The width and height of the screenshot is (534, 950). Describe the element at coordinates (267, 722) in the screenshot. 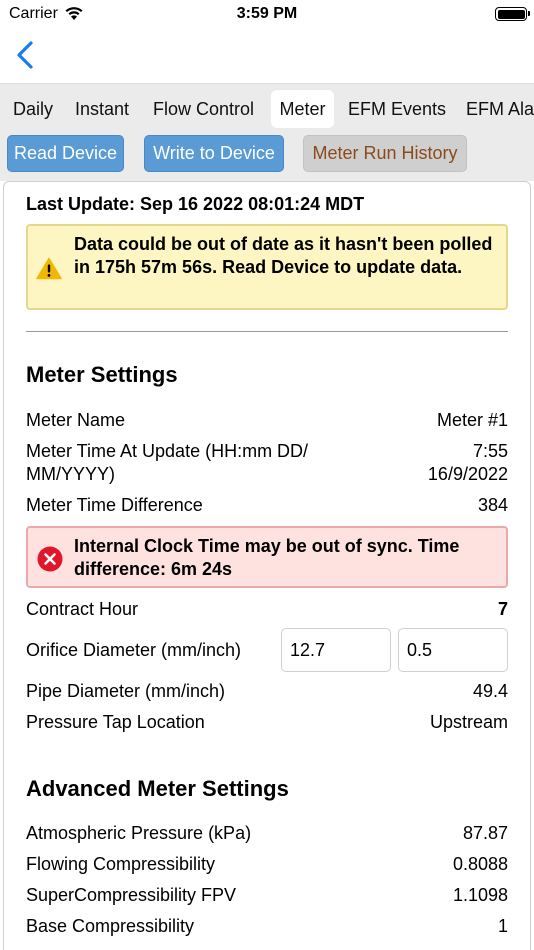

I see `pressure-tap-location-row: Pressure Tap Location Upstream` at that location.